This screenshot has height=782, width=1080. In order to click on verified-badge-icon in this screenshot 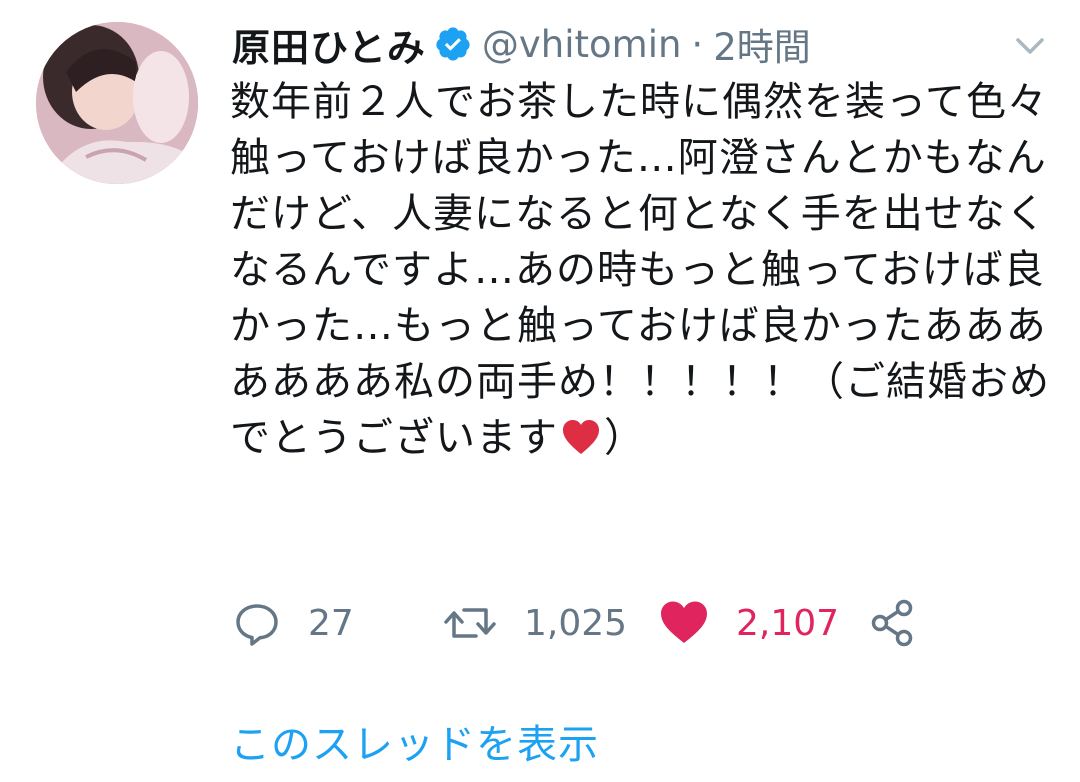, I will do `click(453, 44)`.